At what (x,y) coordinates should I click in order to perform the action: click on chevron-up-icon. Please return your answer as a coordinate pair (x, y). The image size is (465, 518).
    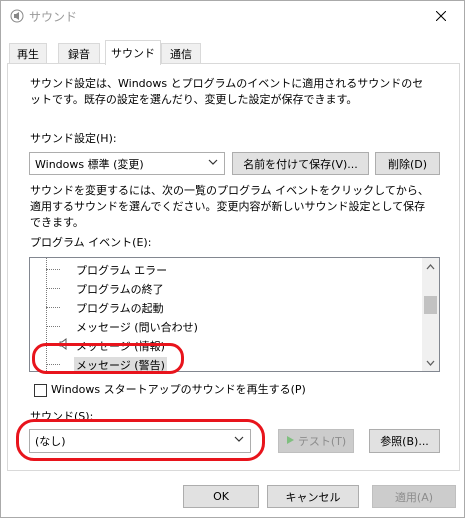
    Looking at the image, I should click on (430, 266).